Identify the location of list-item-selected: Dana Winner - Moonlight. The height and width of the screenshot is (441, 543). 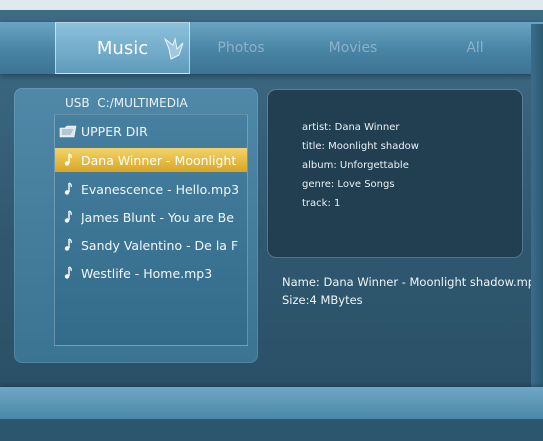
(151, 160).